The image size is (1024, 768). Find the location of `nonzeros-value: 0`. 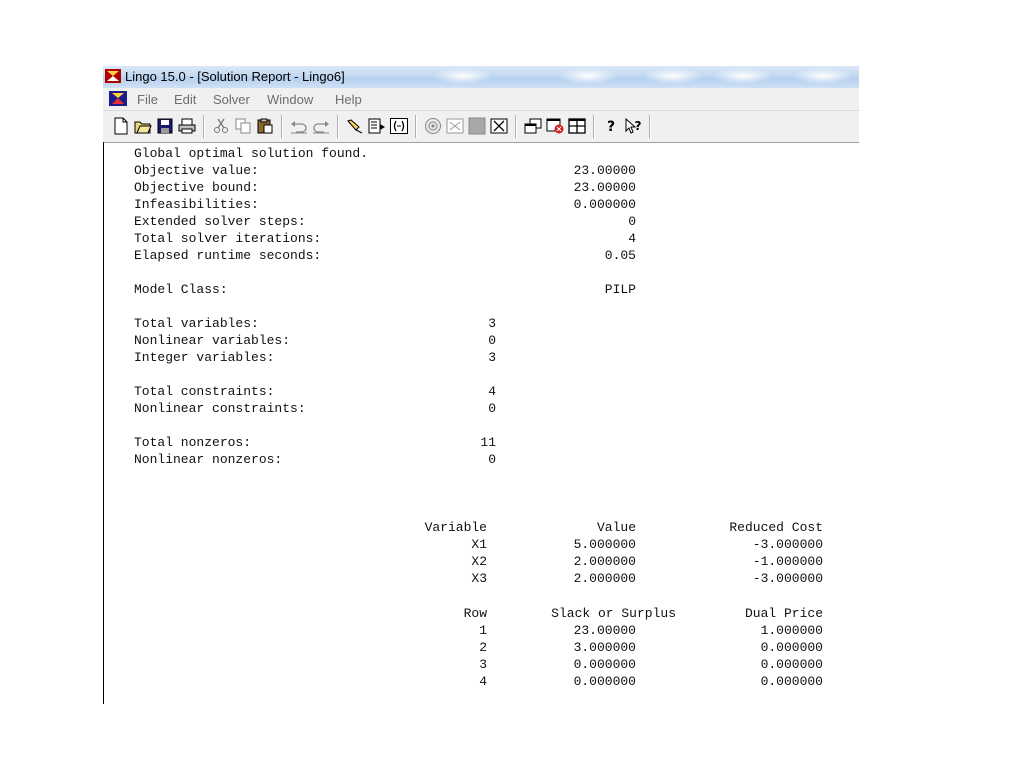

nonzeros-value: 0 is located at coordinates (492, 459).